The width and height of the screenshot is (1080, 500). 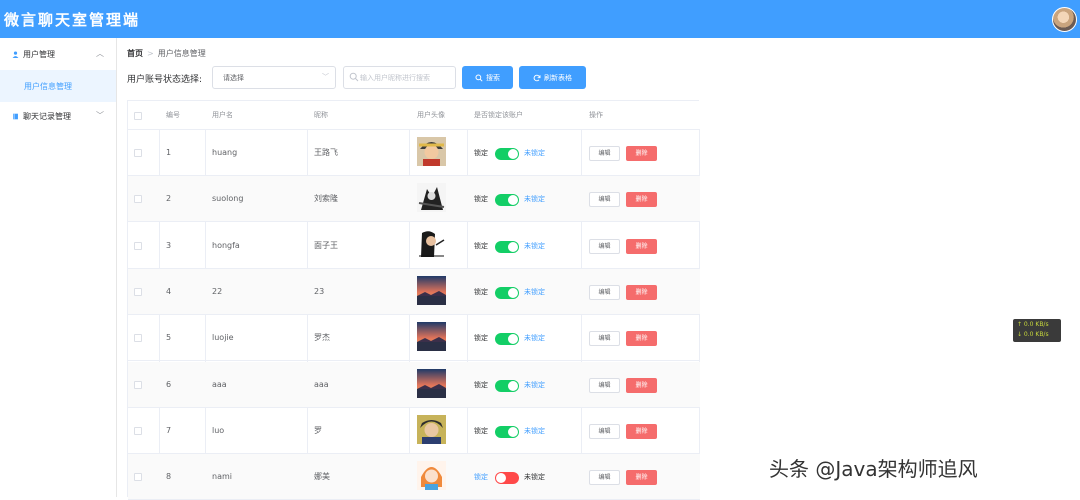 I want to click on user-avatar, so click(x=1064, y=19).